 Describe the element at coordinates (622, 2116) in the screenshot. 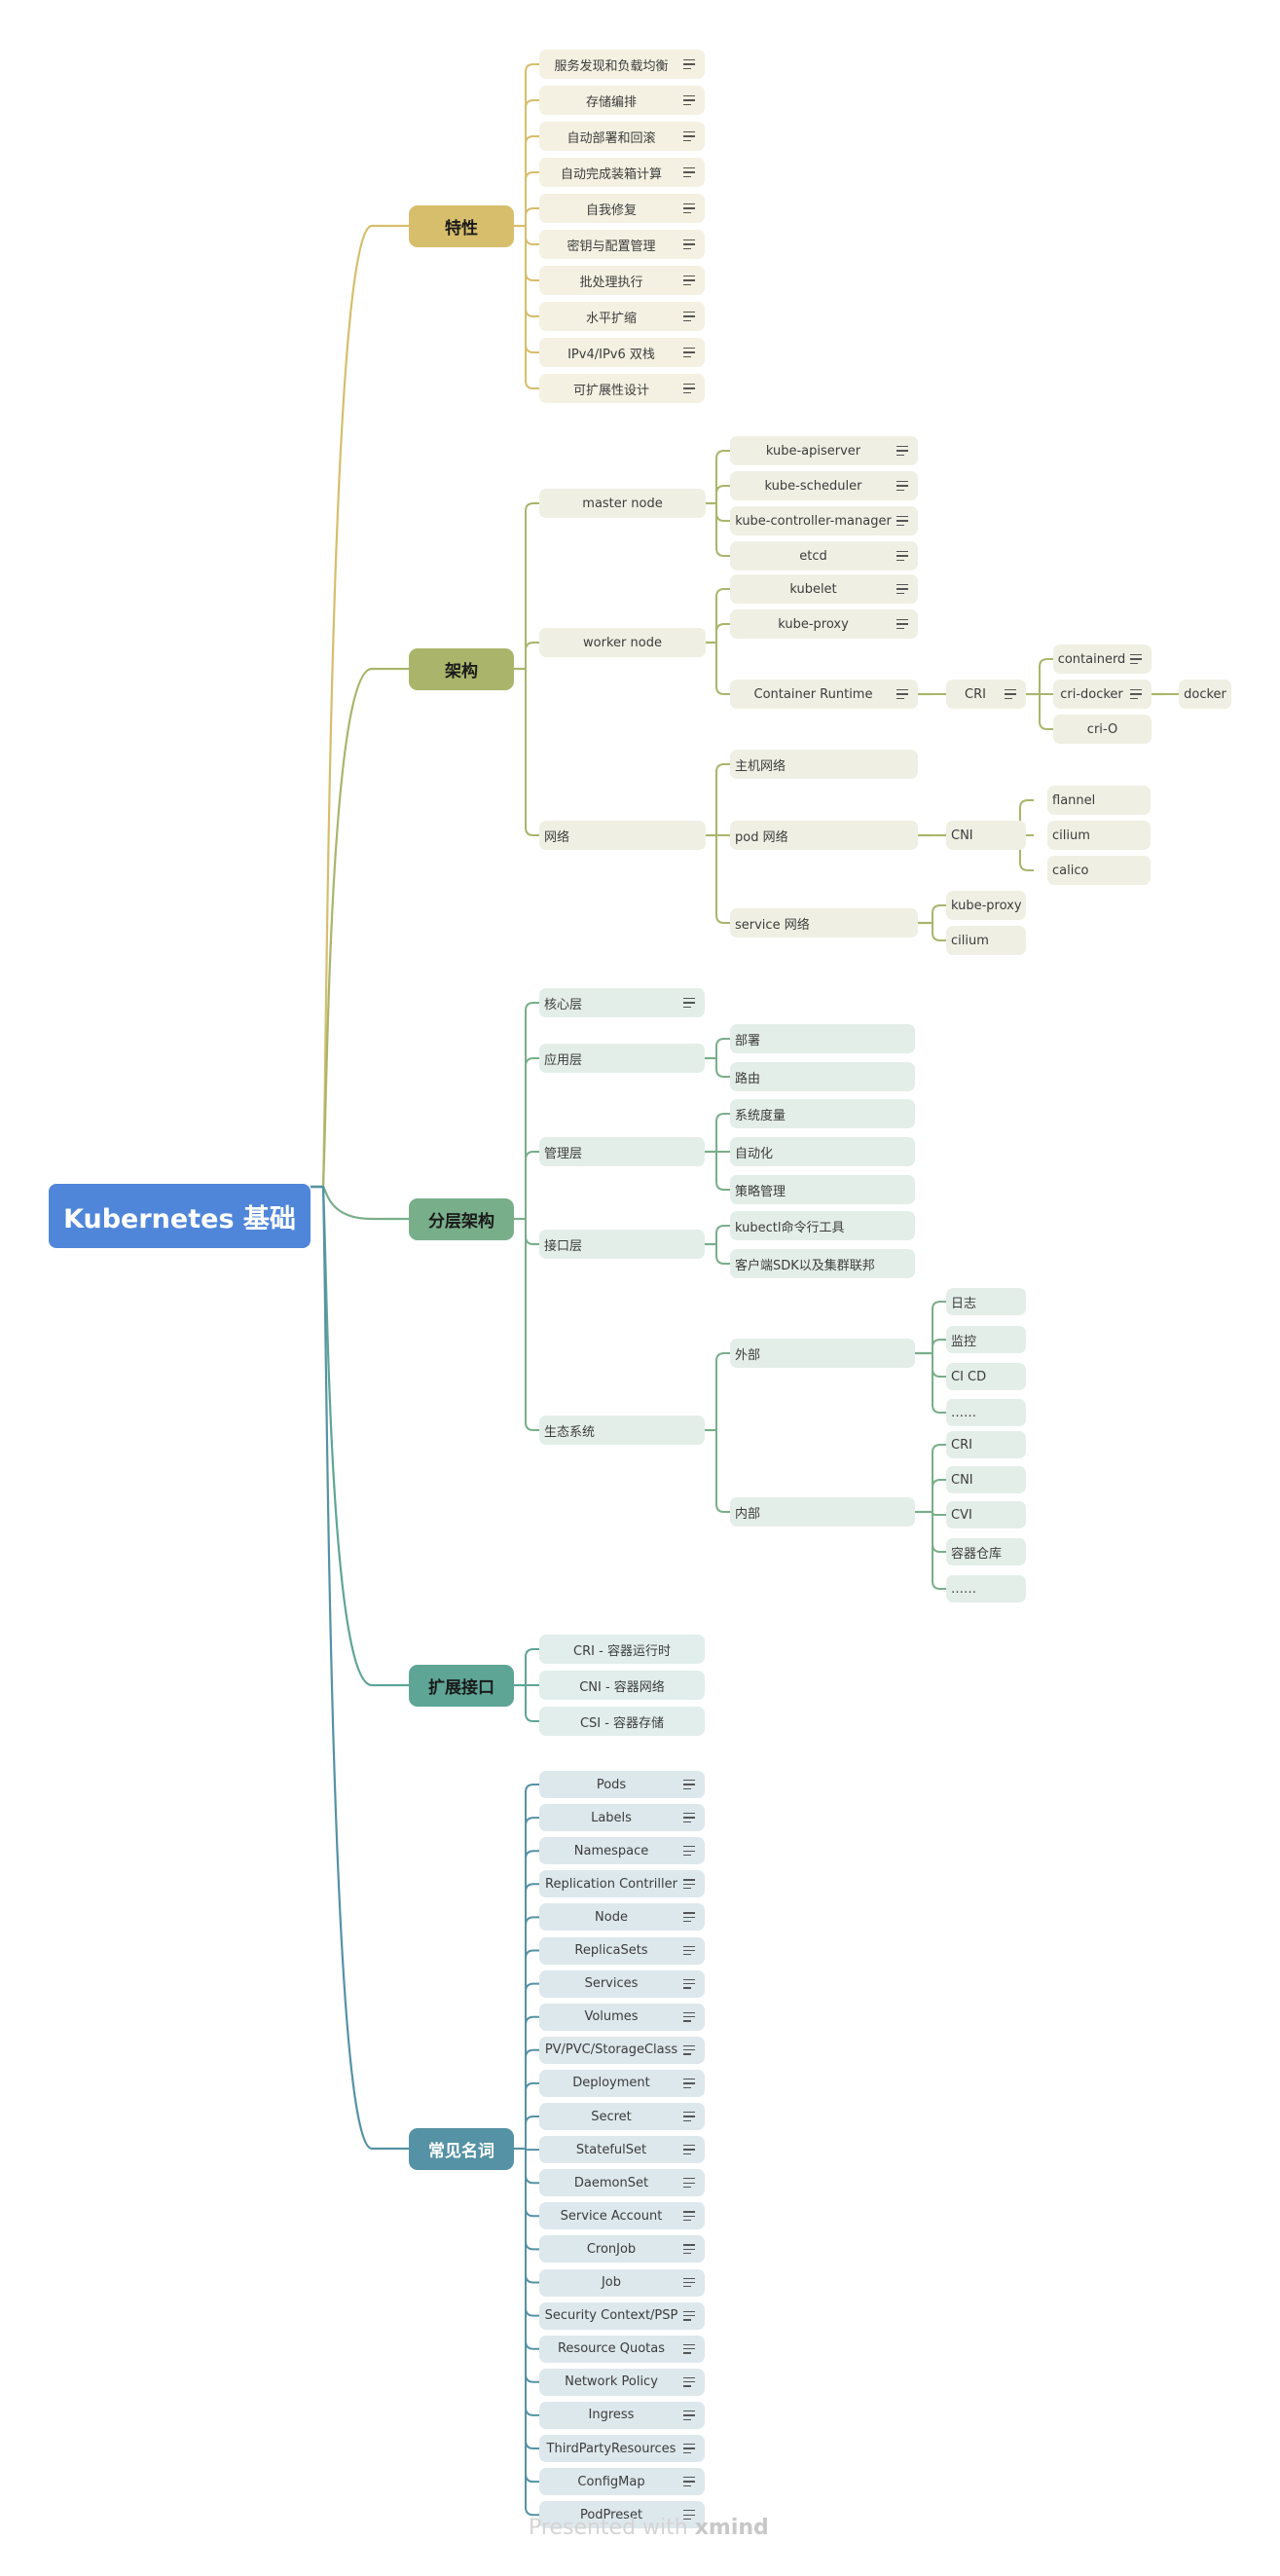

I see `term-topic: Secret` at that location.